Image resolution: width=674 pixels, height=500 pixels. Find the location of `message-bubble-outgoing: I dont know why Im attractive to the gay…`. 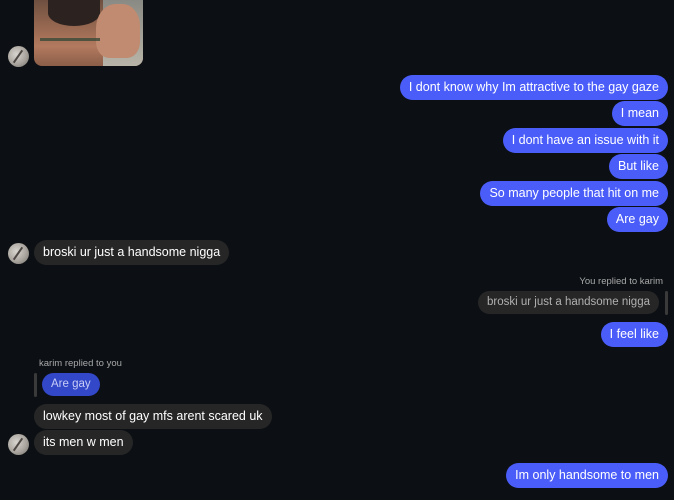

message-bubble-outgoing: I dont know why Im attractive to the gay… is located at coordinates (533, 87).